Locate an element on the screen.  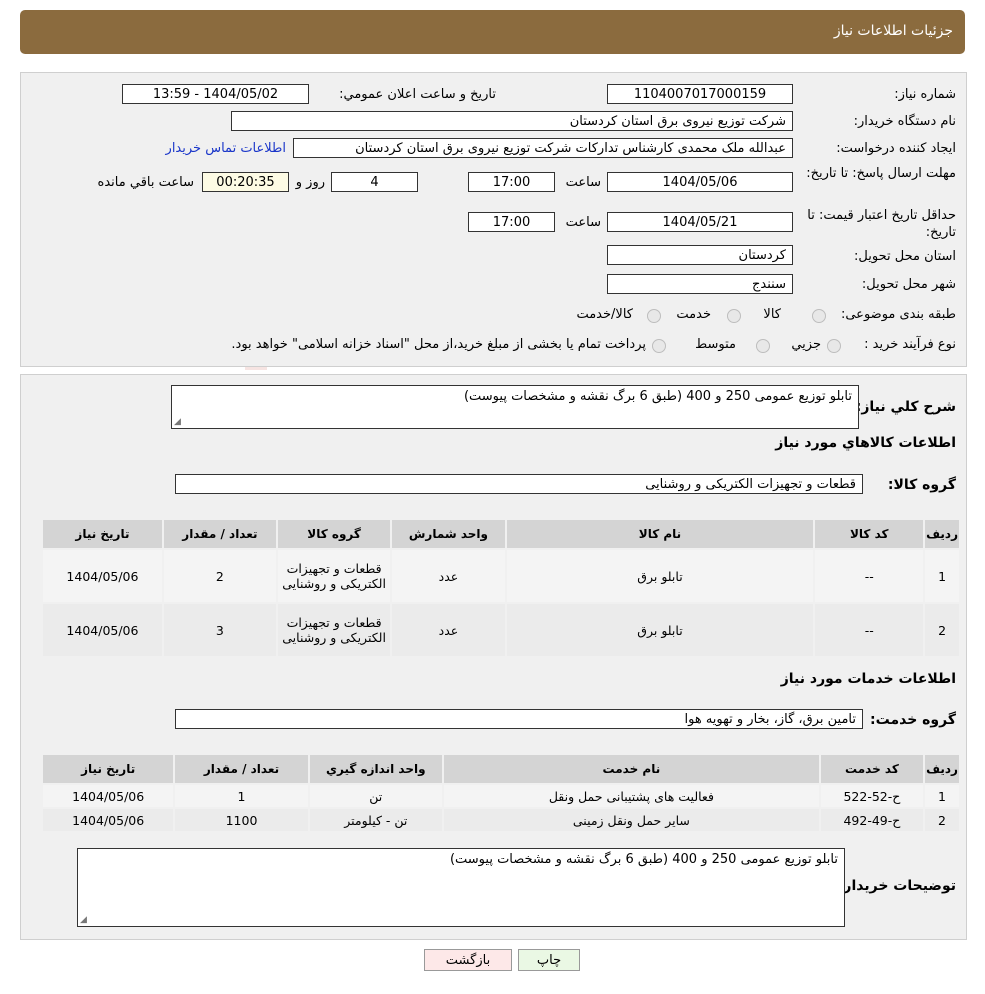
price-validity-label: حداقل تاريخ اعتبار قيمت: تا تاريخ: is located at coordinates (881, 224).